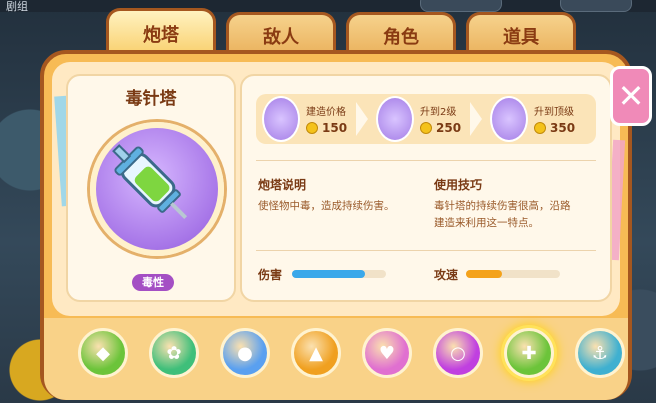 This screenshot has height=403, width=656. I want to click on bubble-tower-icon: ○, so click(458, 353).